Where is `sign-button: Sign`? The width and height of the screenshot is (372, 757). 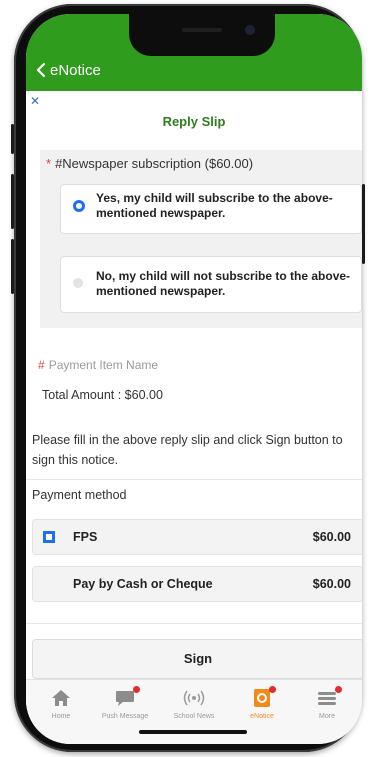
sign-button: Sign is located at coordinates (197, 659).